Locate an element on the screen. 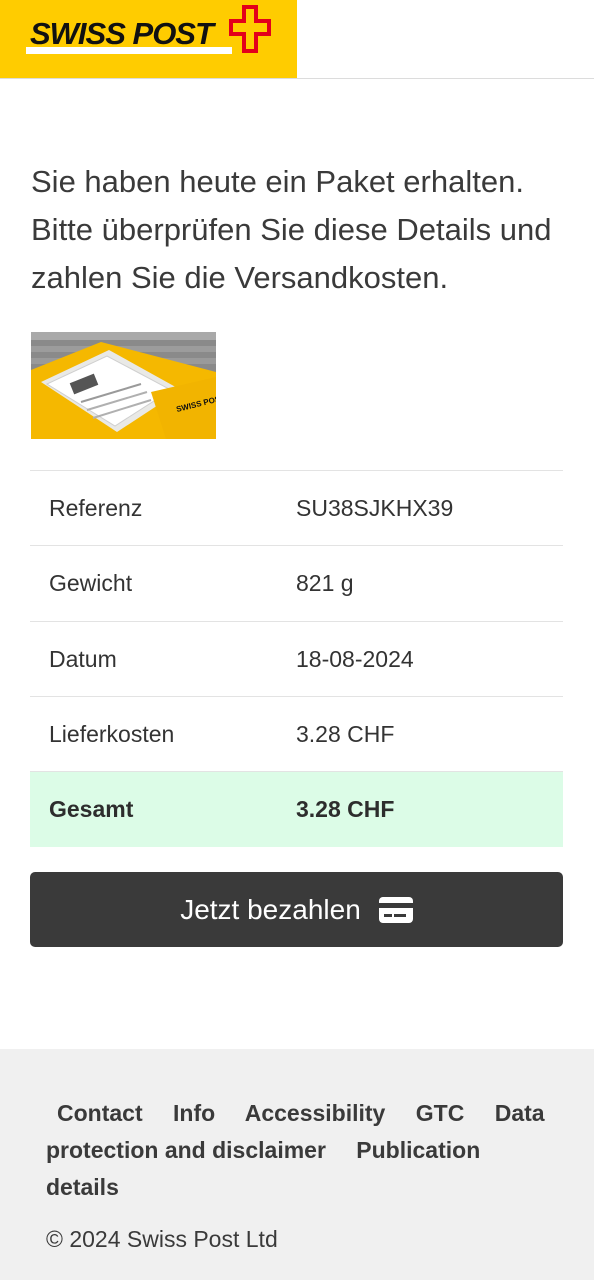 The width and height of the screenshot is (594, 1280). header: SWISS POST is located at coordinates (297, 39).